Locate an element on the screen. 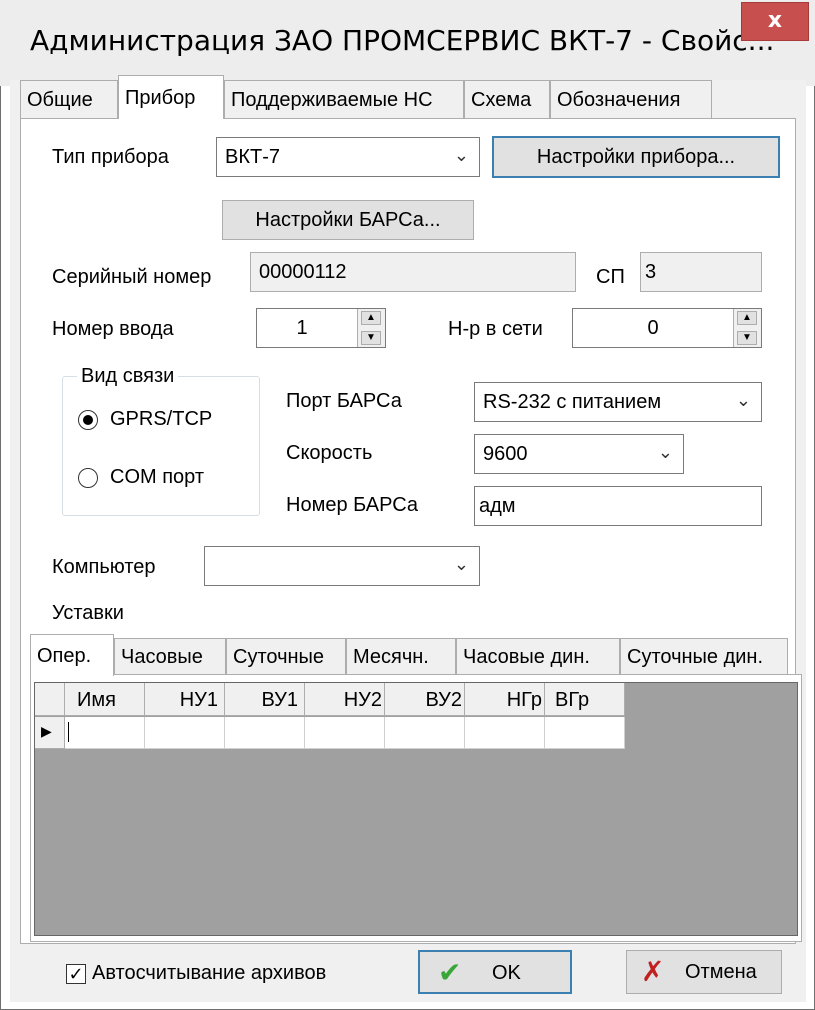  tab-general: Общие is located at coordinates (69, 99).